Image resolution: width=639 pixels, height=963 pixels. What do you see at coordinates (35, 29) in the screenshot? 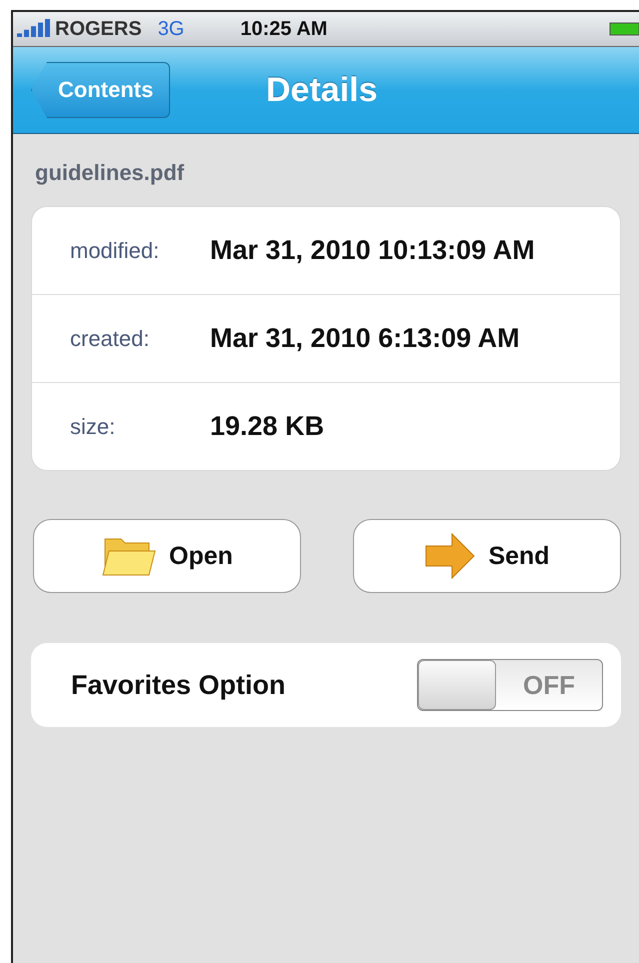
I see `signal-icon` at bounding box center [35, 29].